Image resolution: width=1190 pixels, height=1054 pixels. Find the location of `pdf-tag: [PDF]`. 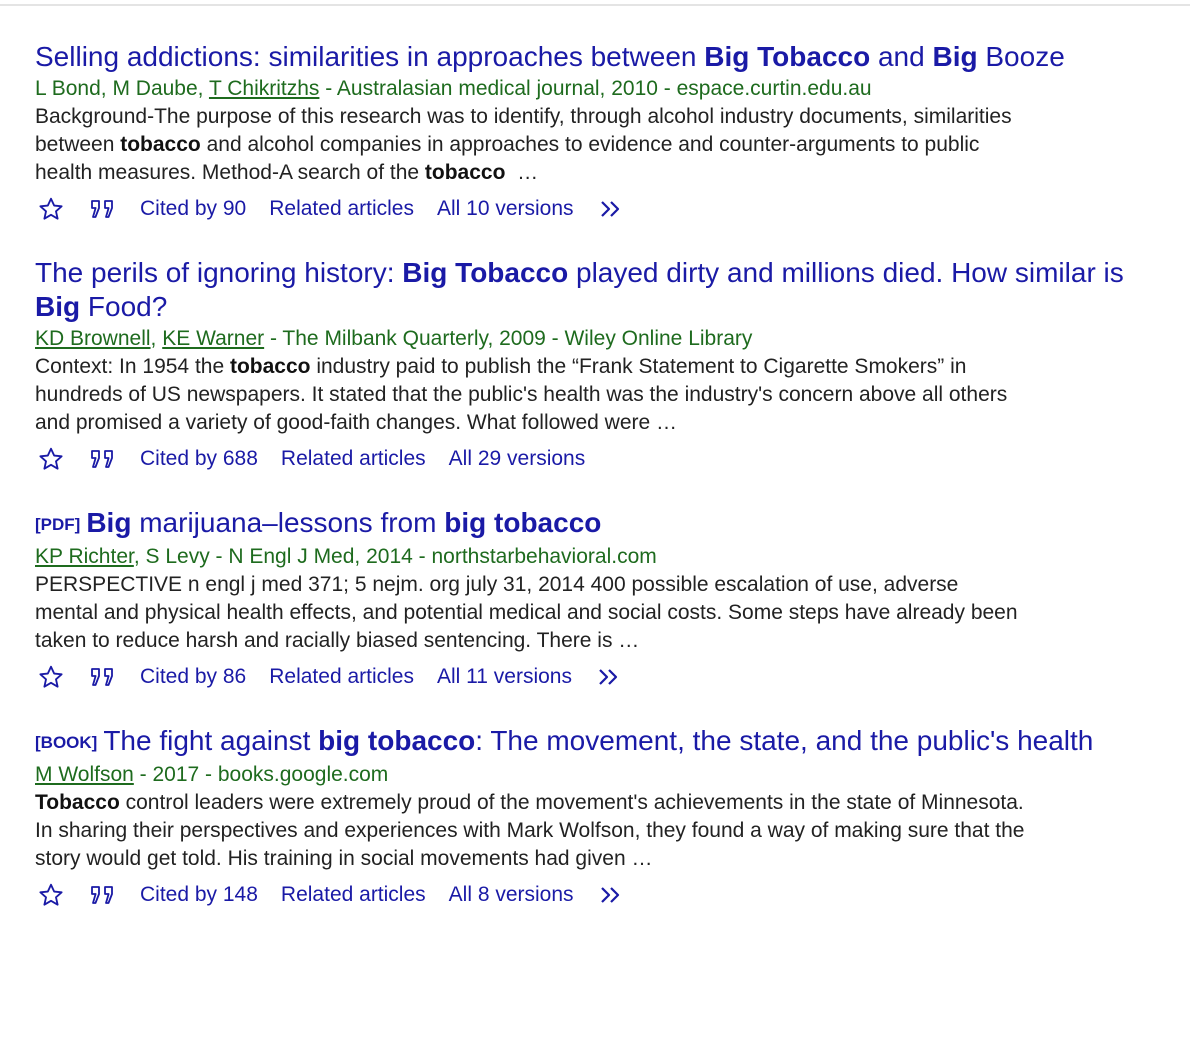

pdf-tag: [PDF] is located at coordinates (58, 524).